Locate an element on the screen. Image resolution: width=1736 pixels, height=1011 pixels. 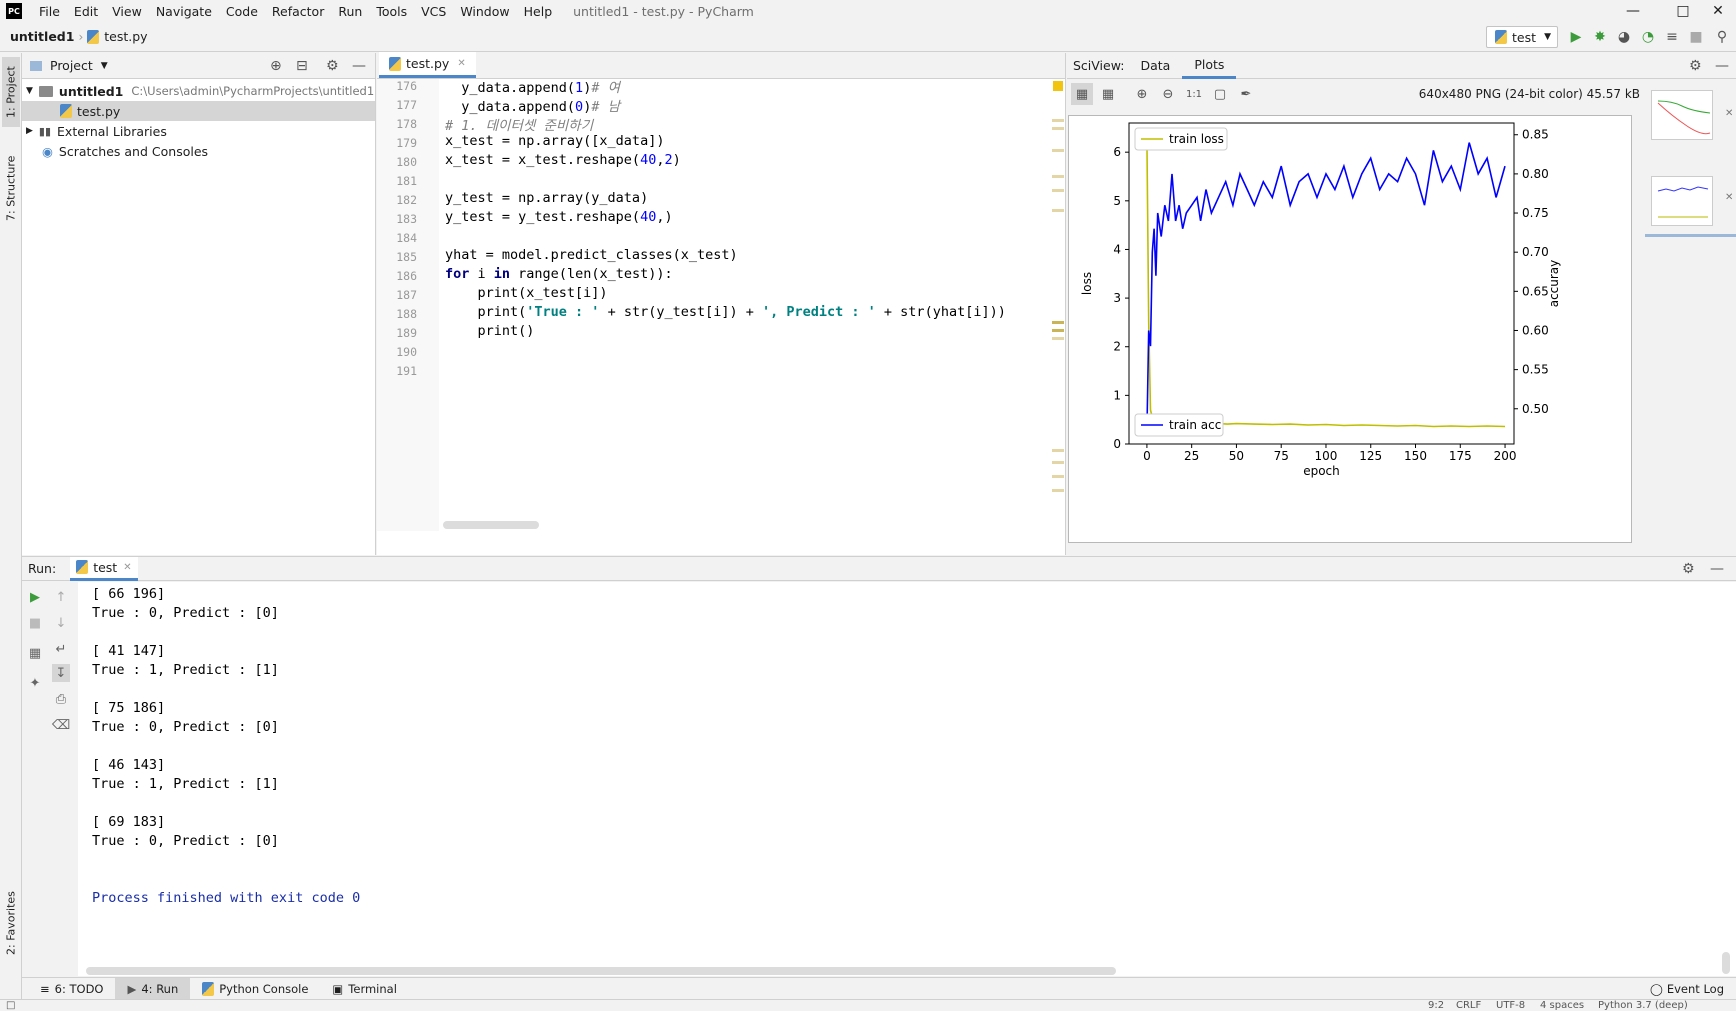
status-indent: 4 spaces is located at coordinates (1562, 1005).